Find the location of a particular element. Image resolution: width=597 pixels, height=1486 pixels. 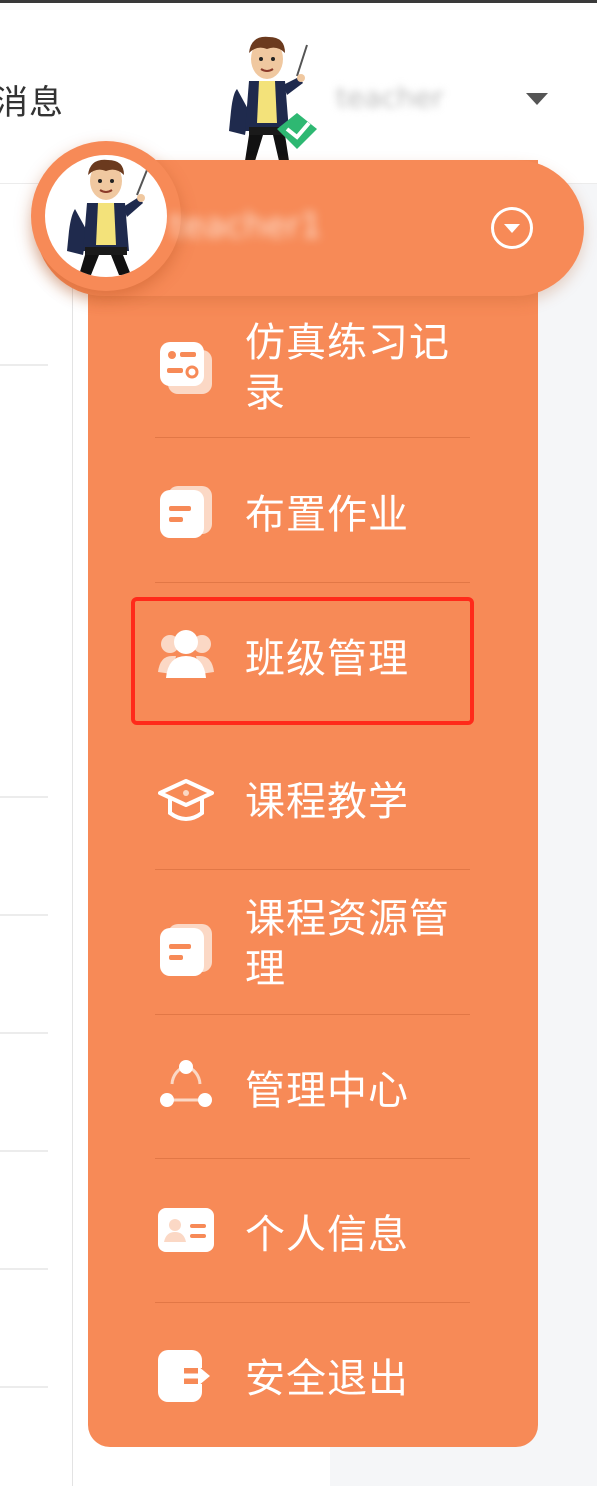

menu-item-label: 个人信息 is located at coordinates (327, 1235).